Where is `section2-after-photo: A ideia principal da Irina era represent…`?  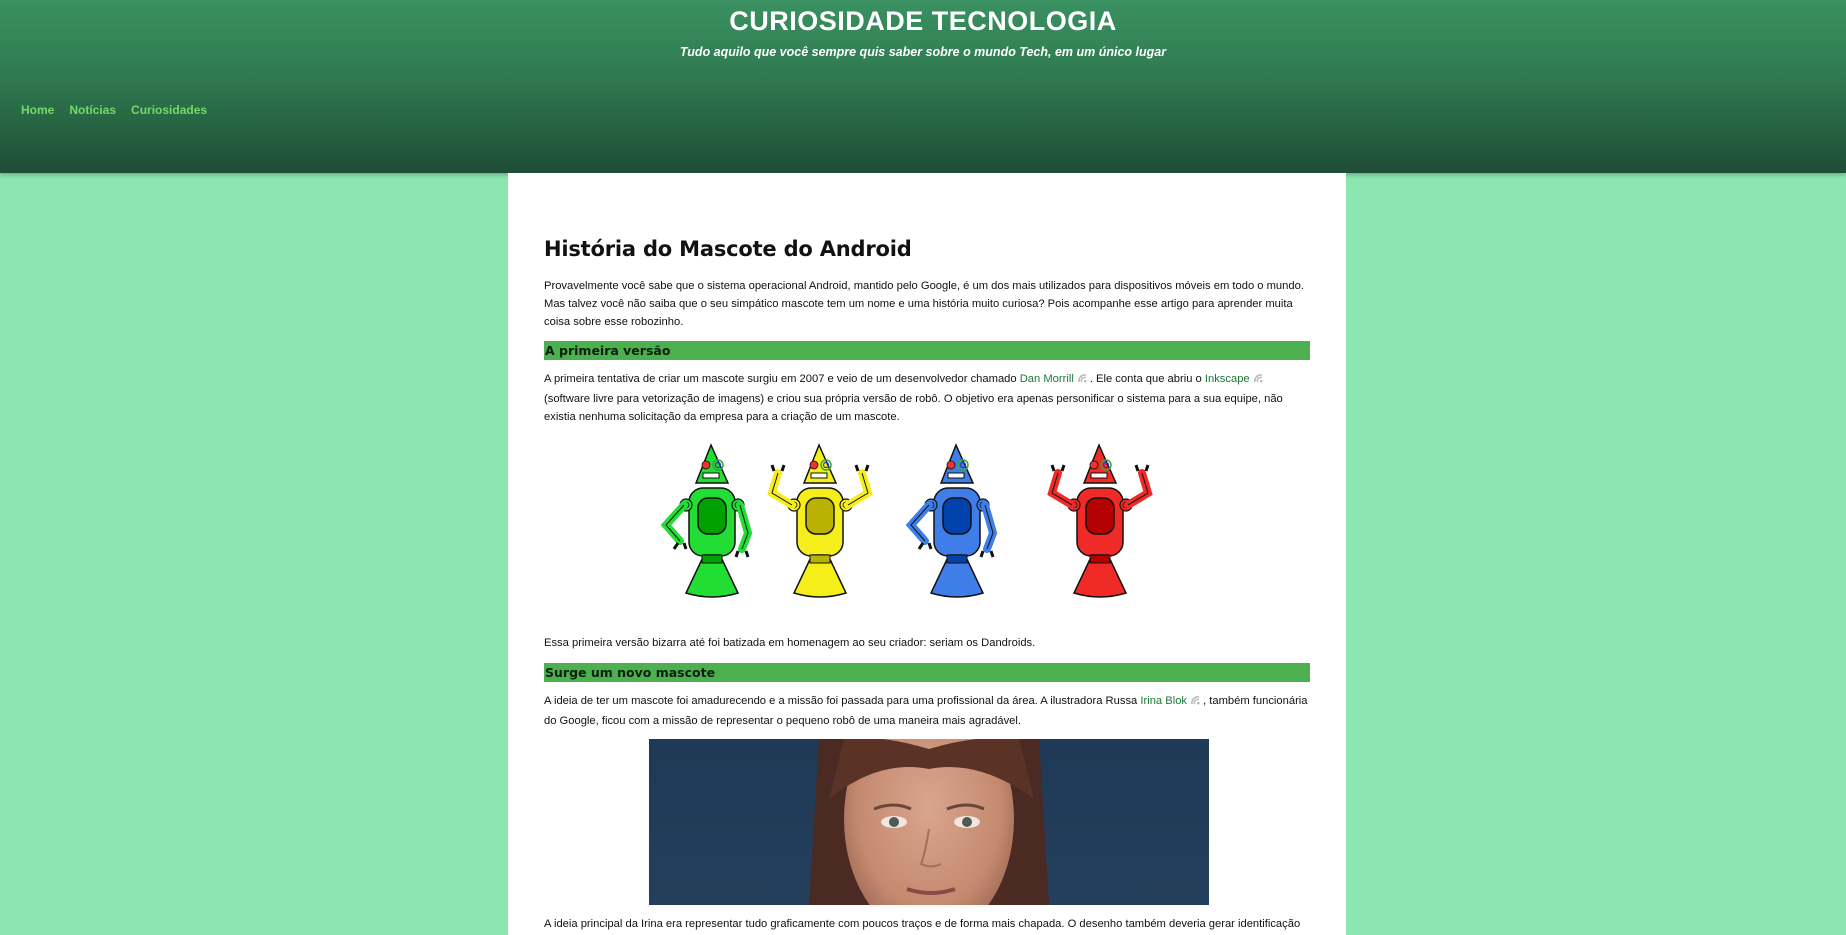 section2-after-photo: A ideia principal da Irina era represent… is located at coordinates (922, 924).